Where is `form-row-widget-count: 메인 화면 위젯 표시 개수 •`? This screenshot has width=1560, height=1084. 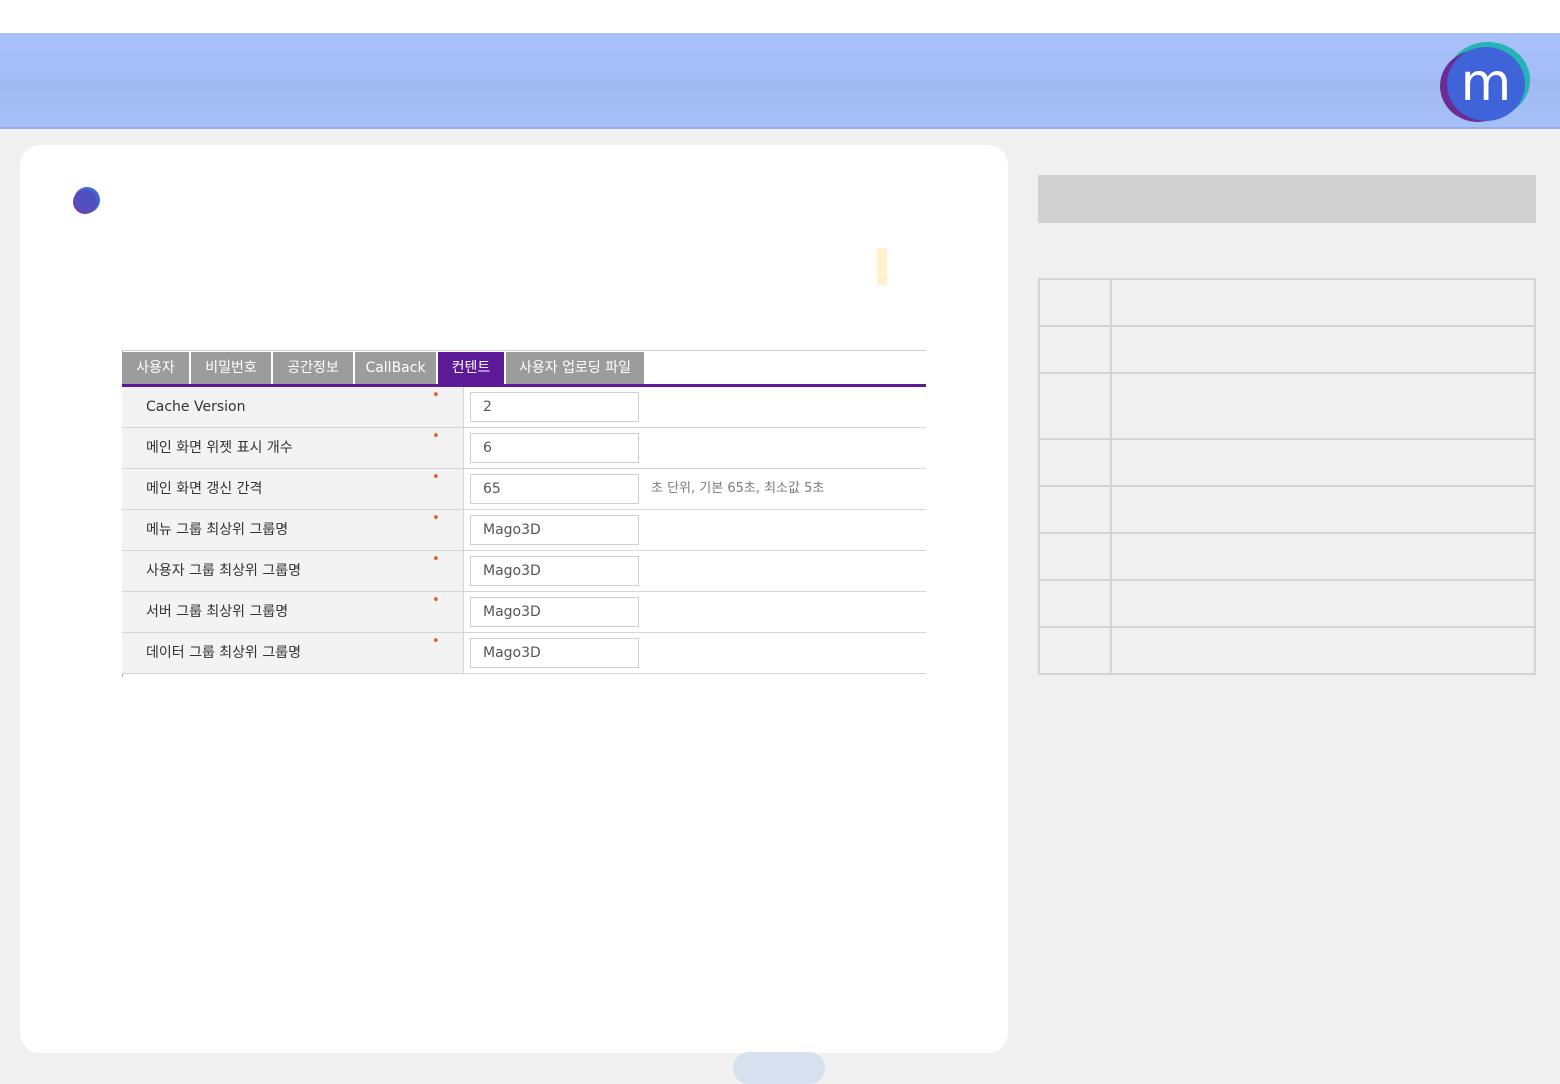 form-row-widget-count: 메인 화면 위젯 표시 개수 • is located at coordinates (524, 448).